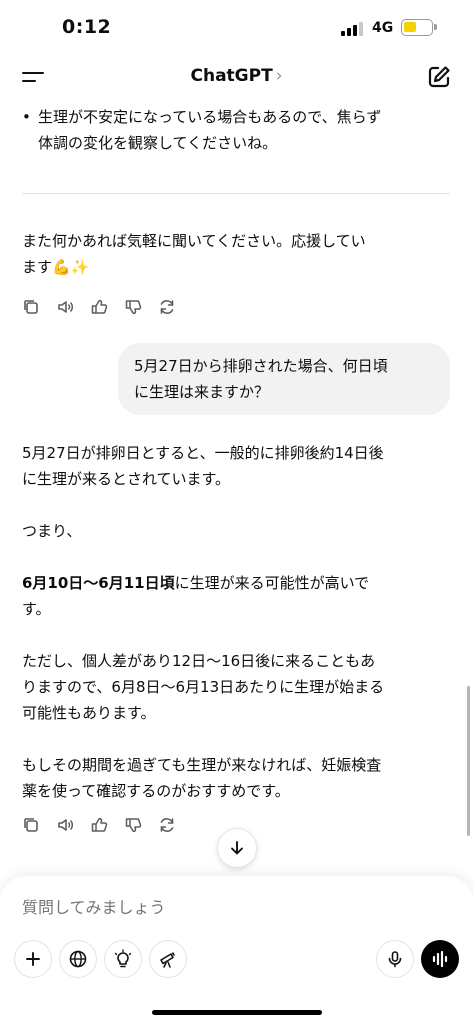  Describe the element at coordinates (203, 687) in the screenshot. I see `reply-p4-line-2: りますので、6月8日〜6月13日あたりに生理が始まる` at that location.